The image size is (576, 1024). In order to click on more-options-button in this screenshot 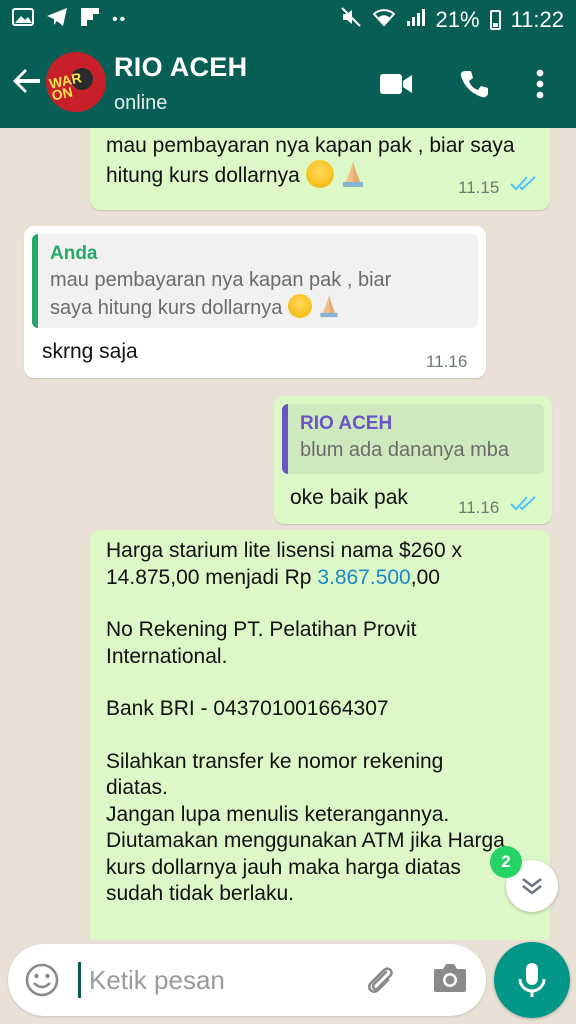, I will do `click(540, 84)`.